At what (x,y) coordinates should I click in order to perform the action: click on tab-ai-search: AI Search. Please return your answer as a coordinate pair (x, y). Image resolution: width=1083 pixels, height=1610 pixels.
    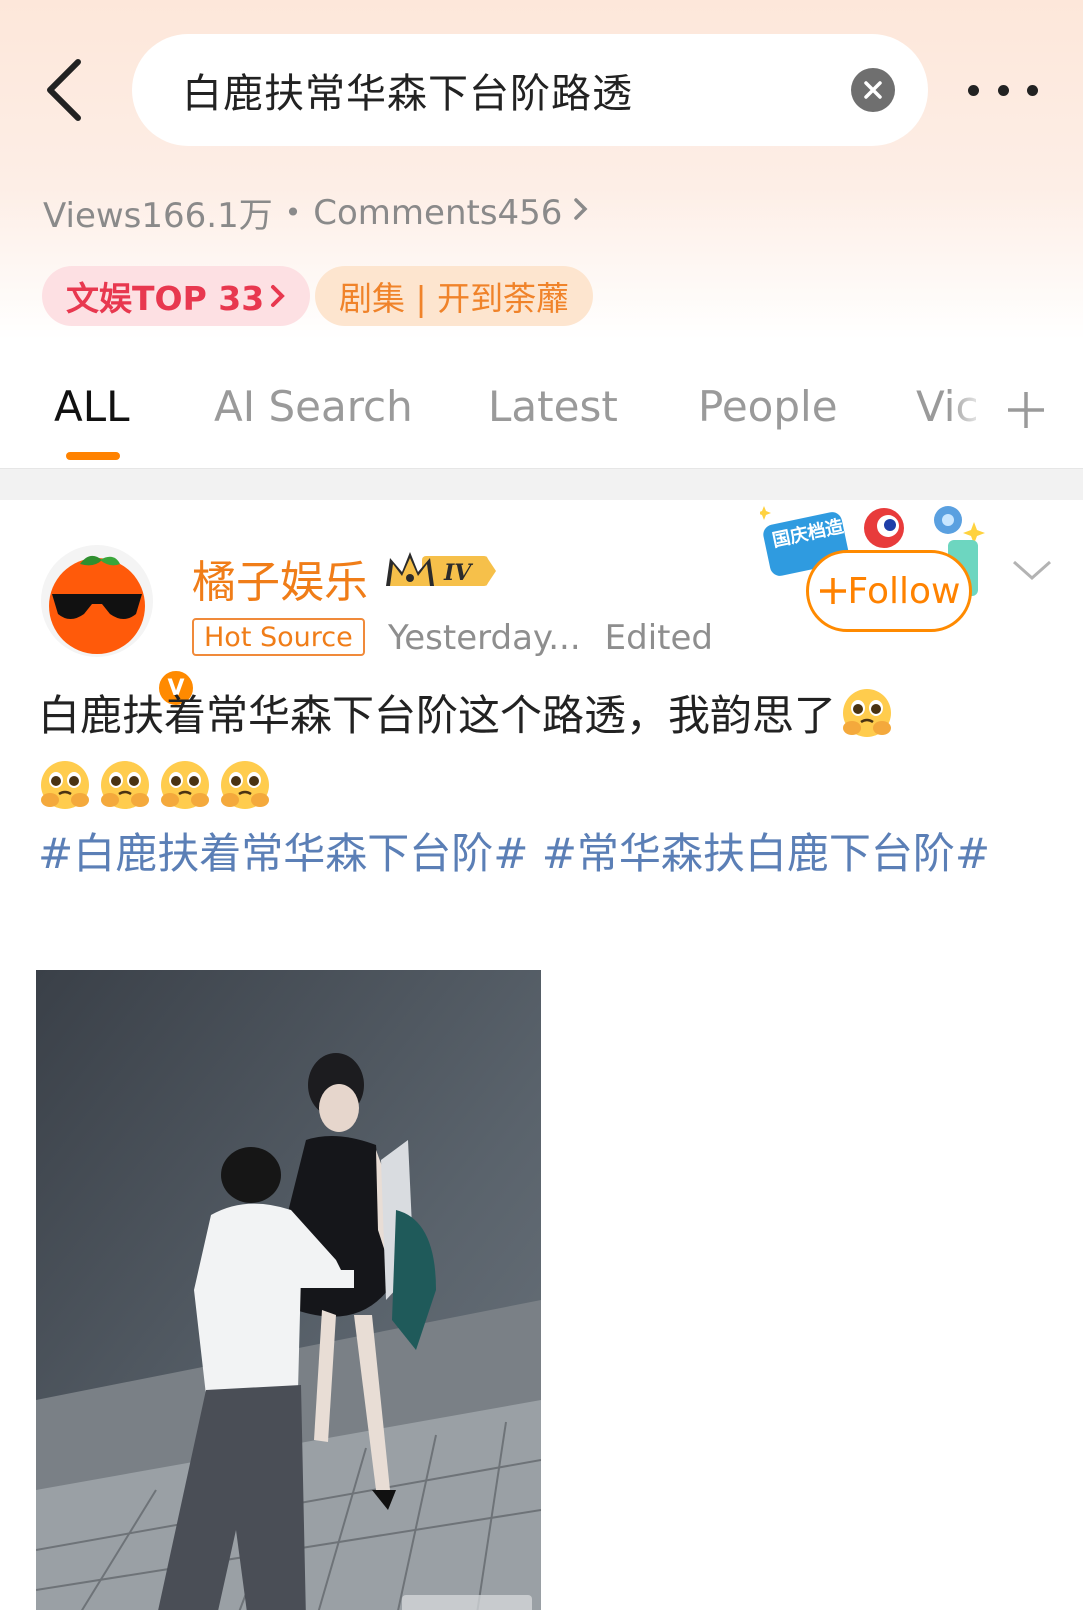
    Looking at the image, I should click on (313, 406).